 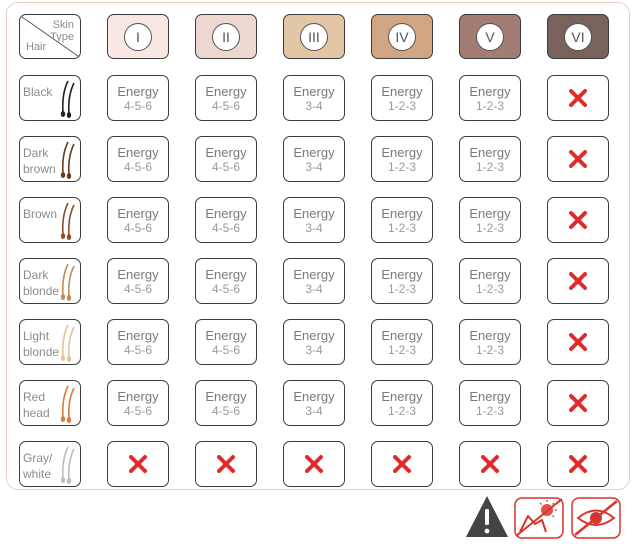 What do you see at coordinates (539, 518) in the screenshot?
I see `no-sun-exposure-icon` at bounding box center [539, 518].